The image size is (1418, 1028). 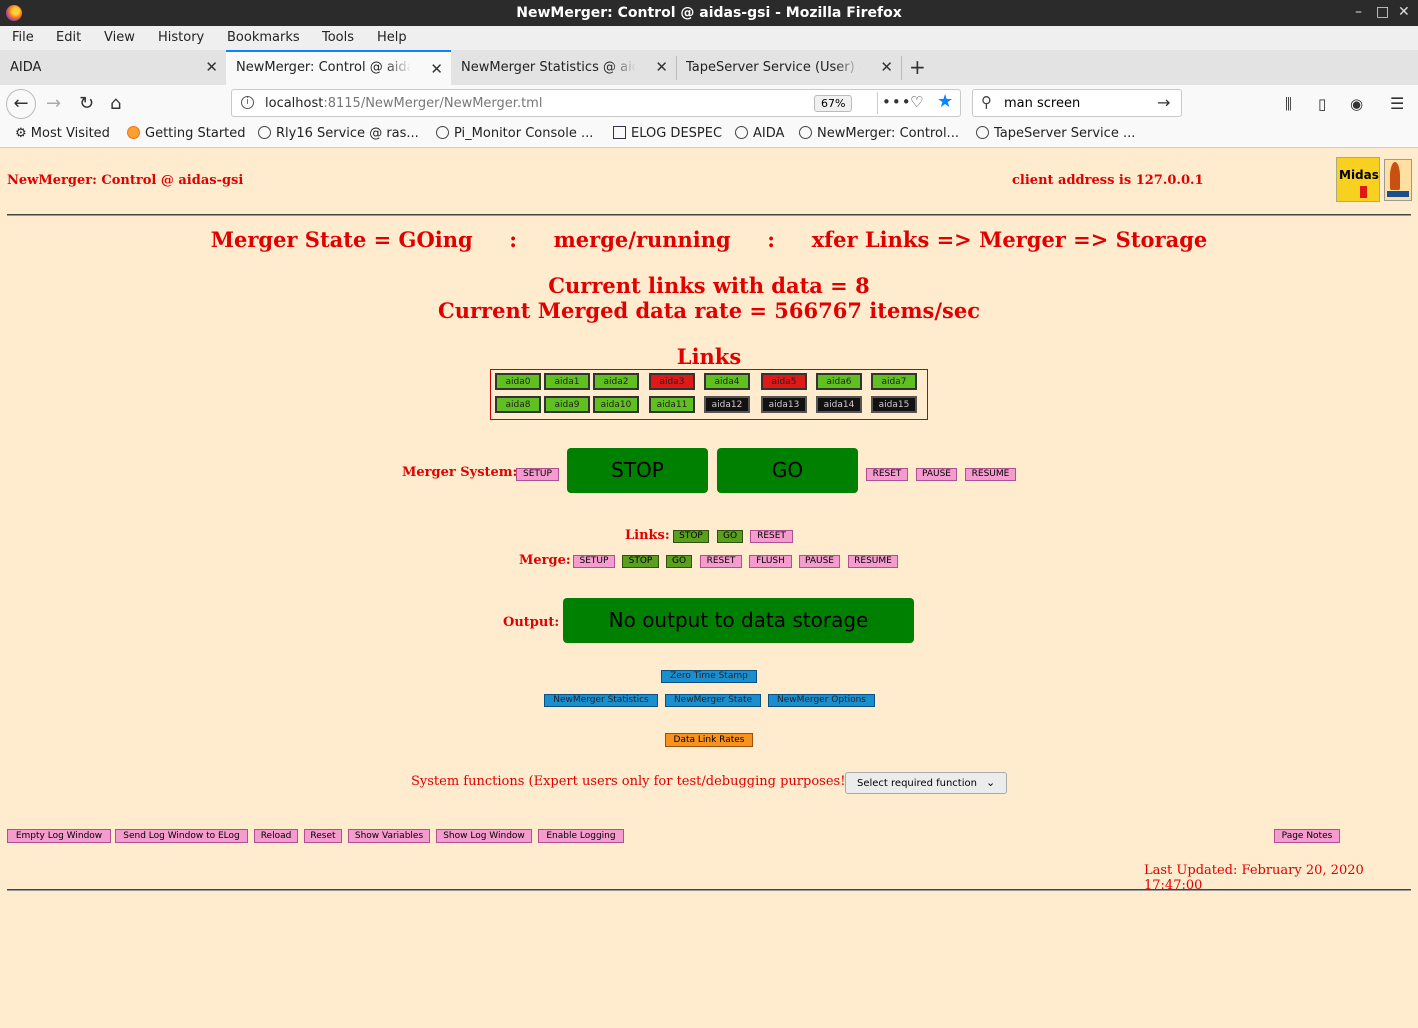 I want to click on zero-time-stamp-button: Zero Time Stamp, so click(x=709, y=676).